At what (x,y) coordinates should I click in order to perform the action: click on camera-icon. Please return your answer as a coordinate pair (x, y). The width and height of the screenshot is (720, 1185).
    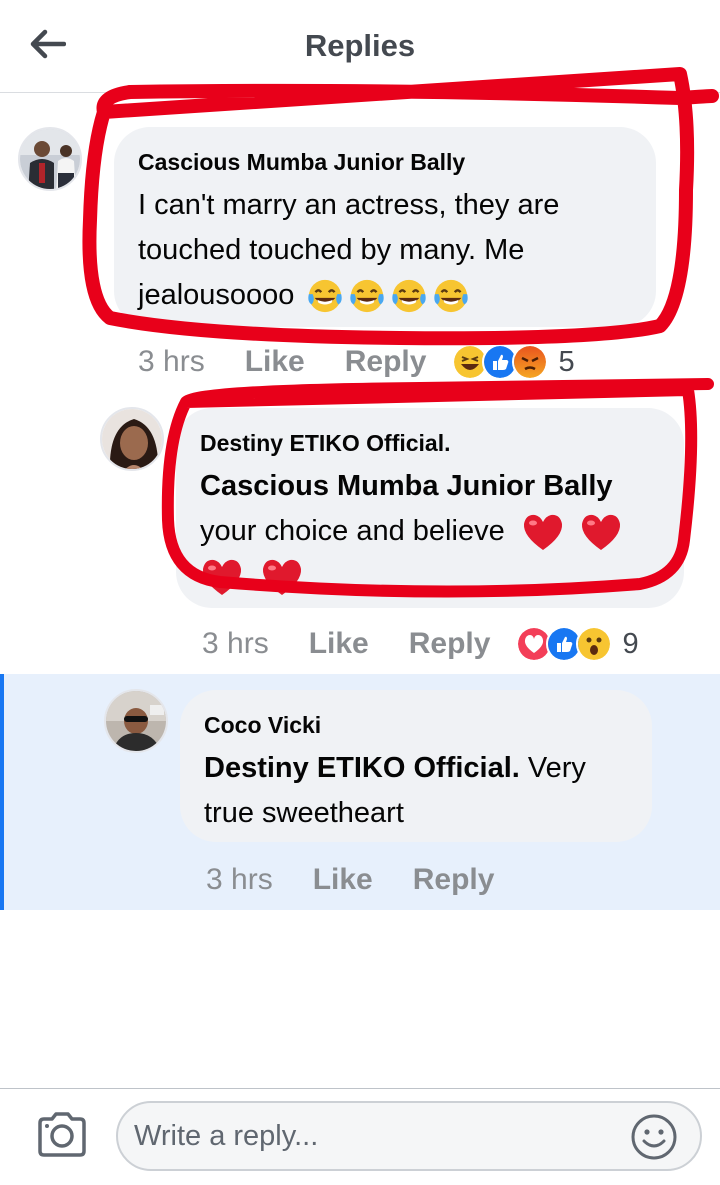
    Looking at the image, I should click on (62, 1134).